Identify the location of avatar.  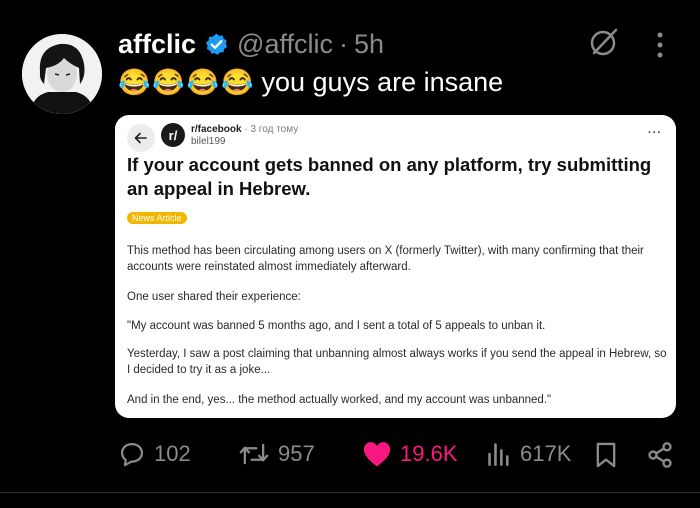
(62, 74).